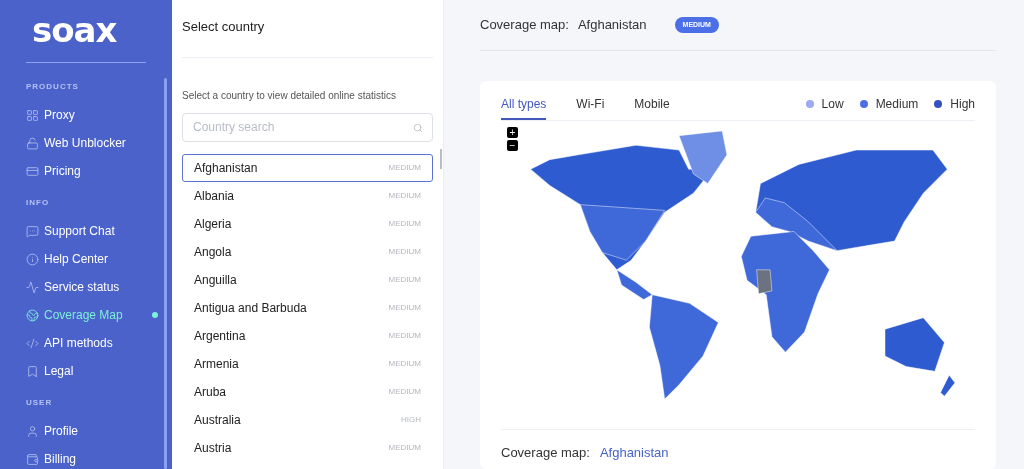 The height and width of the screenshot is (469, 1024). I want to click on soax-logo: soax, so click(86, 30).